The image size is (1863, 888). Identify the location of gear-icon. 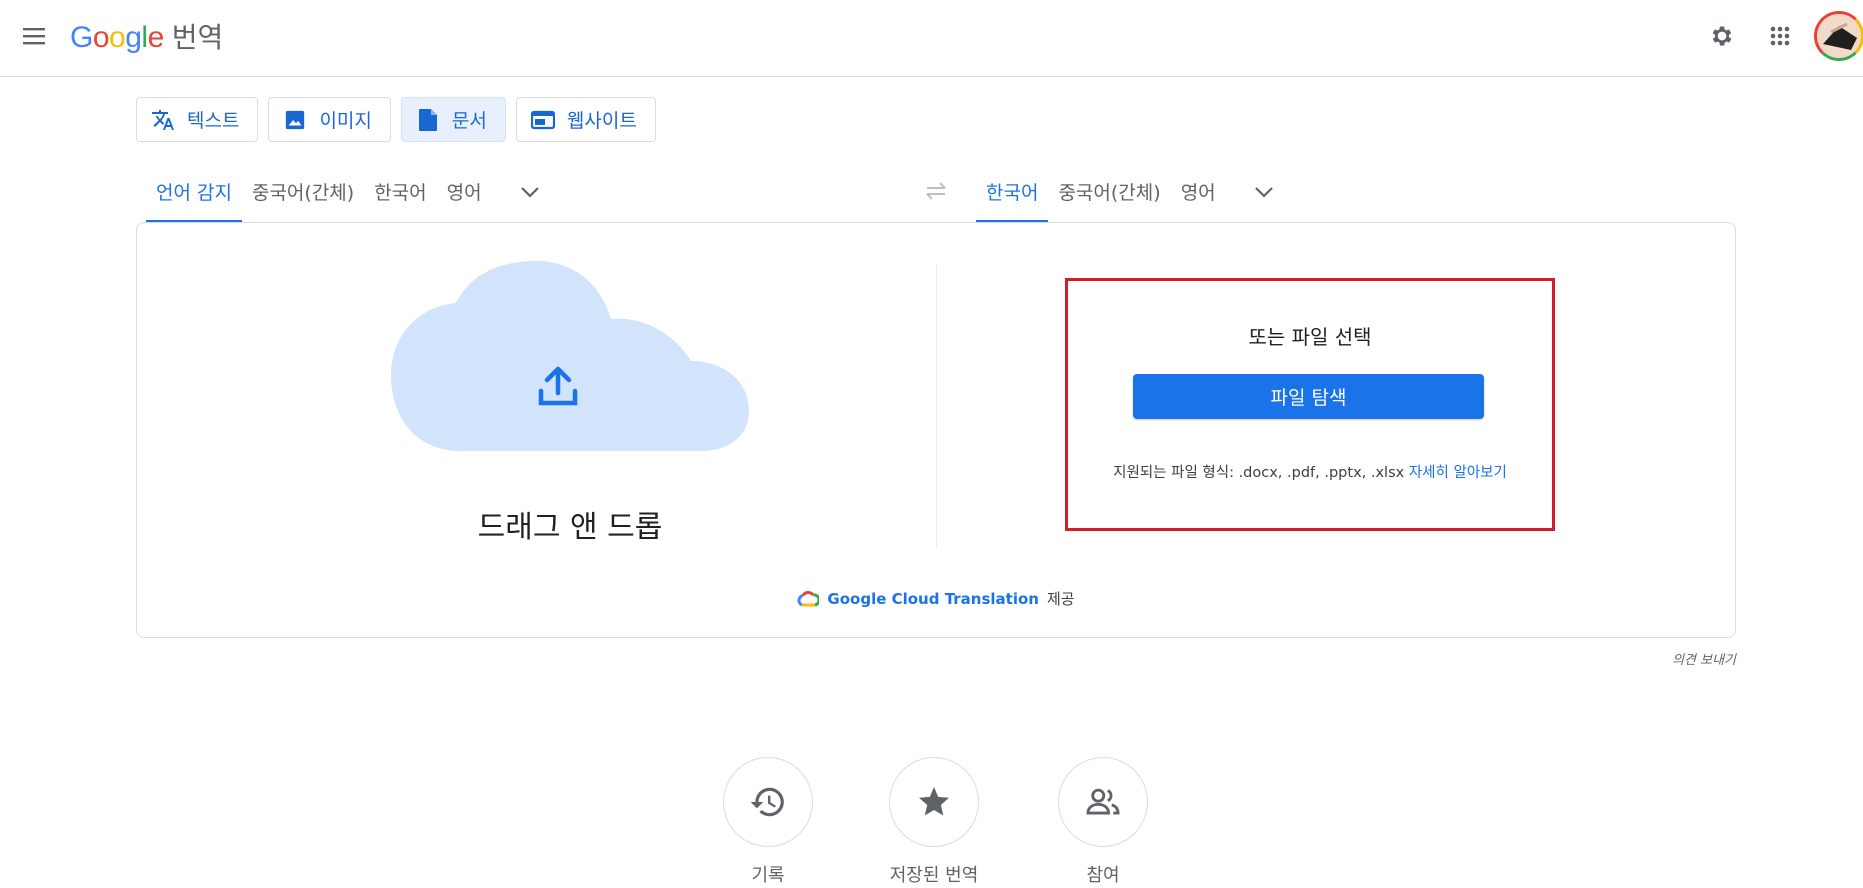
(1722, 36).